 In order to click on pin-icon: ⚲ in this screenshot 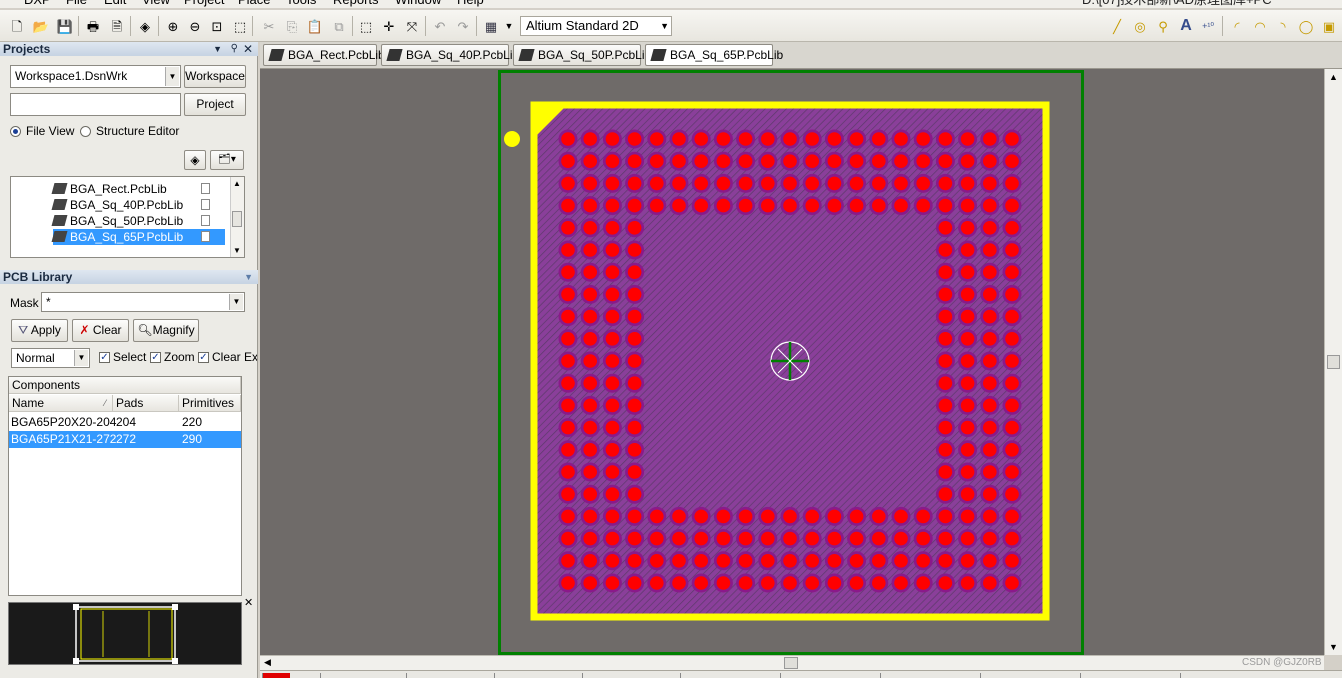, I will do `click(234, 49)`.